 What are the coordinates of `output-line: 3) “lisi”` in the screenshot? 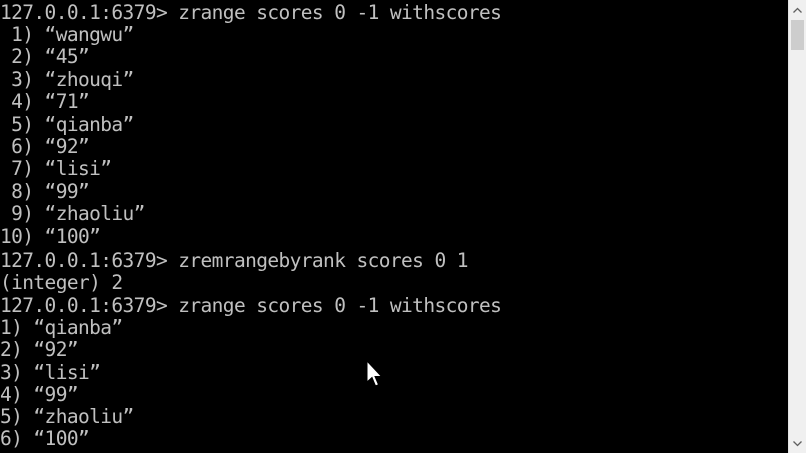 It's located at (50, 372).